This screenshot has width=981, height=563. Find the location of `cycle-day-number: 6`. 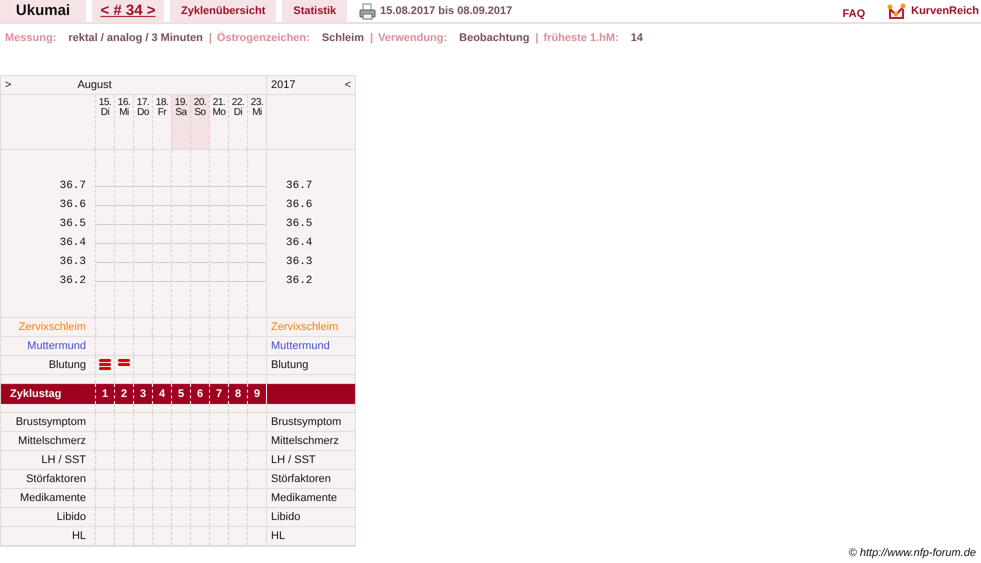

cycle-day-number: 6 is located at coordinates (199, 394).